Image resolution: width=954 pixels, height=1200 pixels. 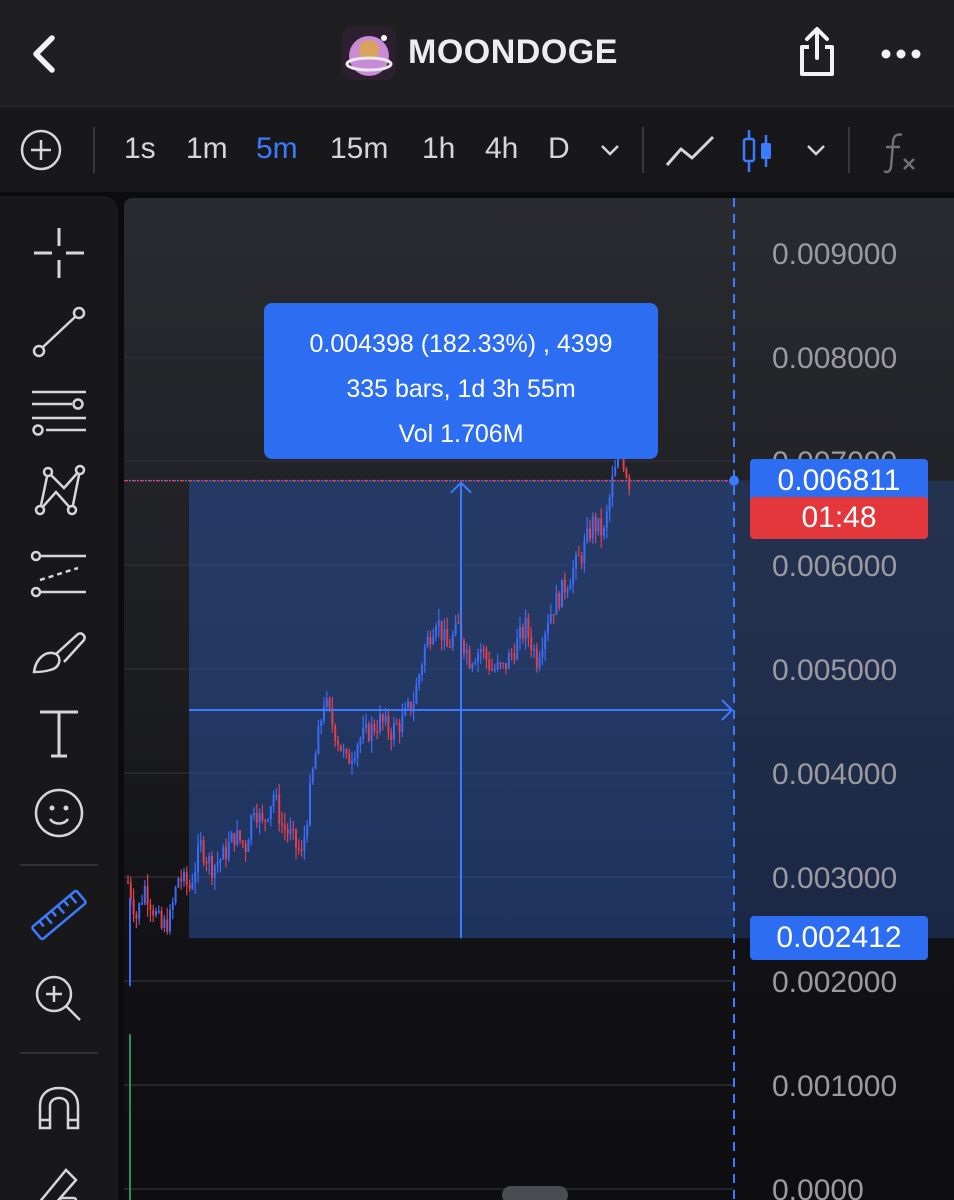 I want to click on forecast-icon, so click(x=59, y=571).